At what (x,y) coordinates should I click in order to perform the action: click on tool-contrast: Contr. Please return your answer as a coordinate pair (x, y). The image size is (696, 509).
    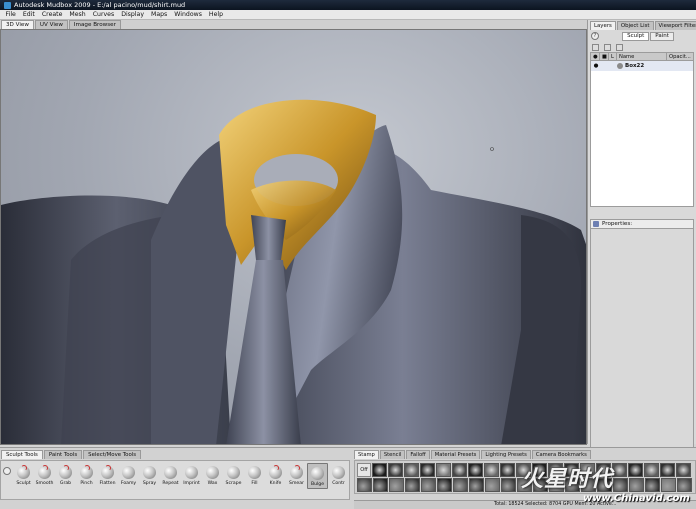
    Looking at the image, I should click on (338, 475).